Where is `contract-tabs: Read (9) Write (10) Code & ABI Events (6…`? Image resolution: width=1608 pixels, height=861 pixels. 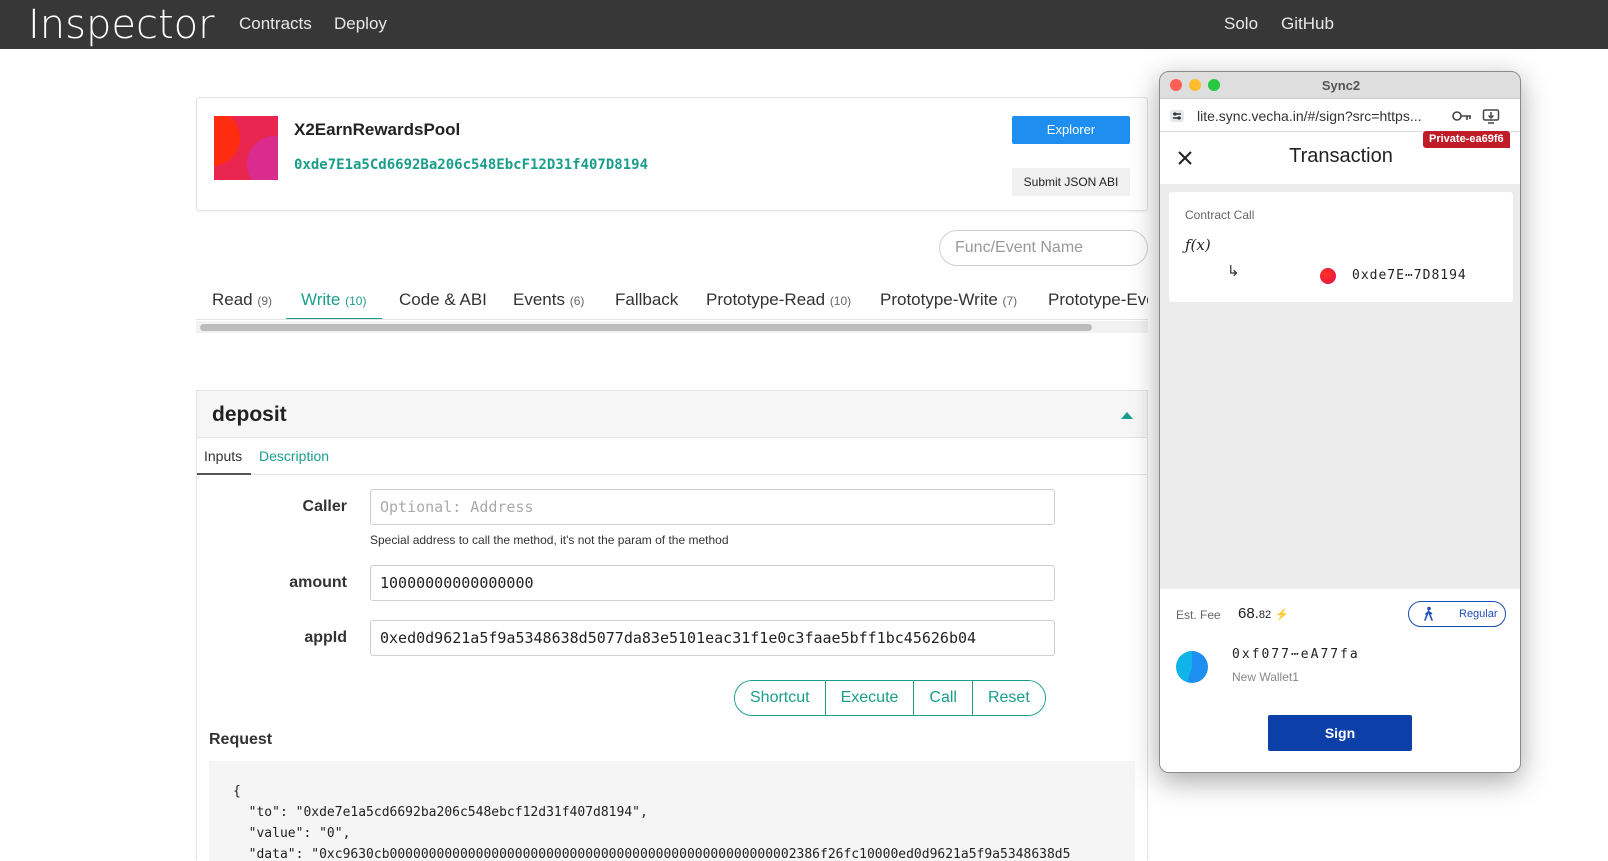
contract-tabs: Read (9) Write (10) Code & ABI Events (6… is located at coordinates (672, 301).